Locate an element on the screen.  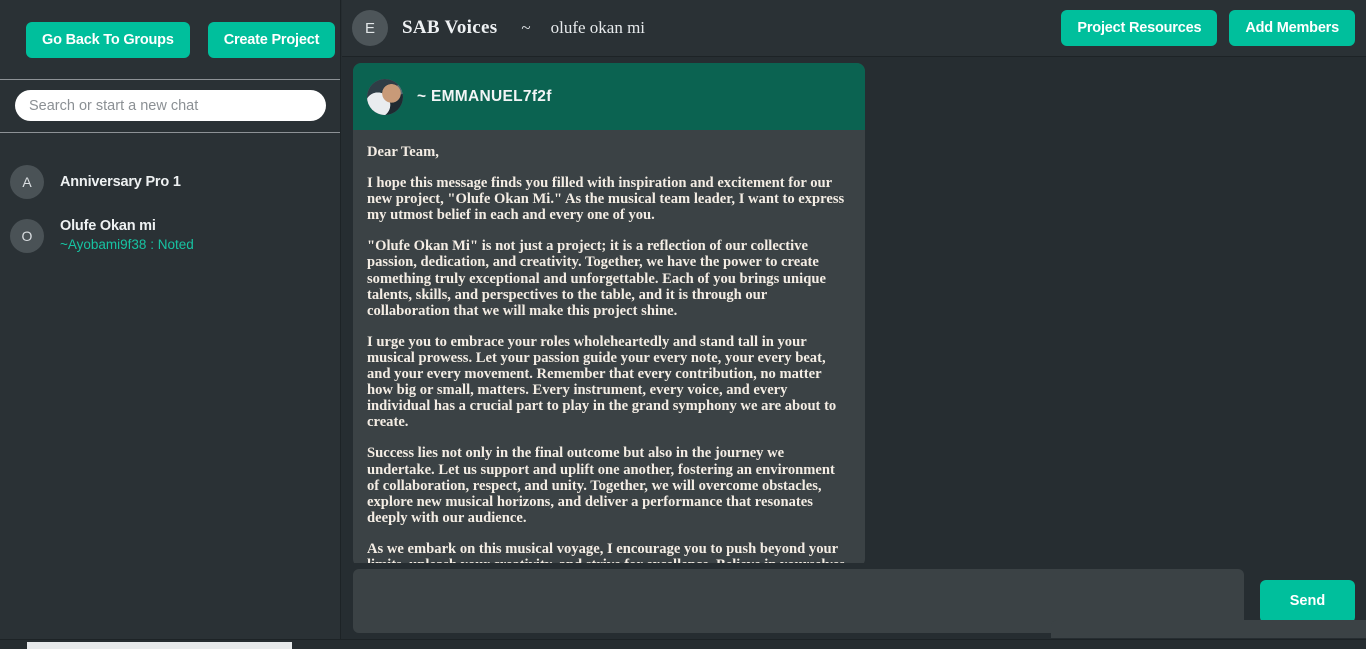
sidebar-action-bar: Go Back To Groups Create Project is located at coordinates (170, 39).